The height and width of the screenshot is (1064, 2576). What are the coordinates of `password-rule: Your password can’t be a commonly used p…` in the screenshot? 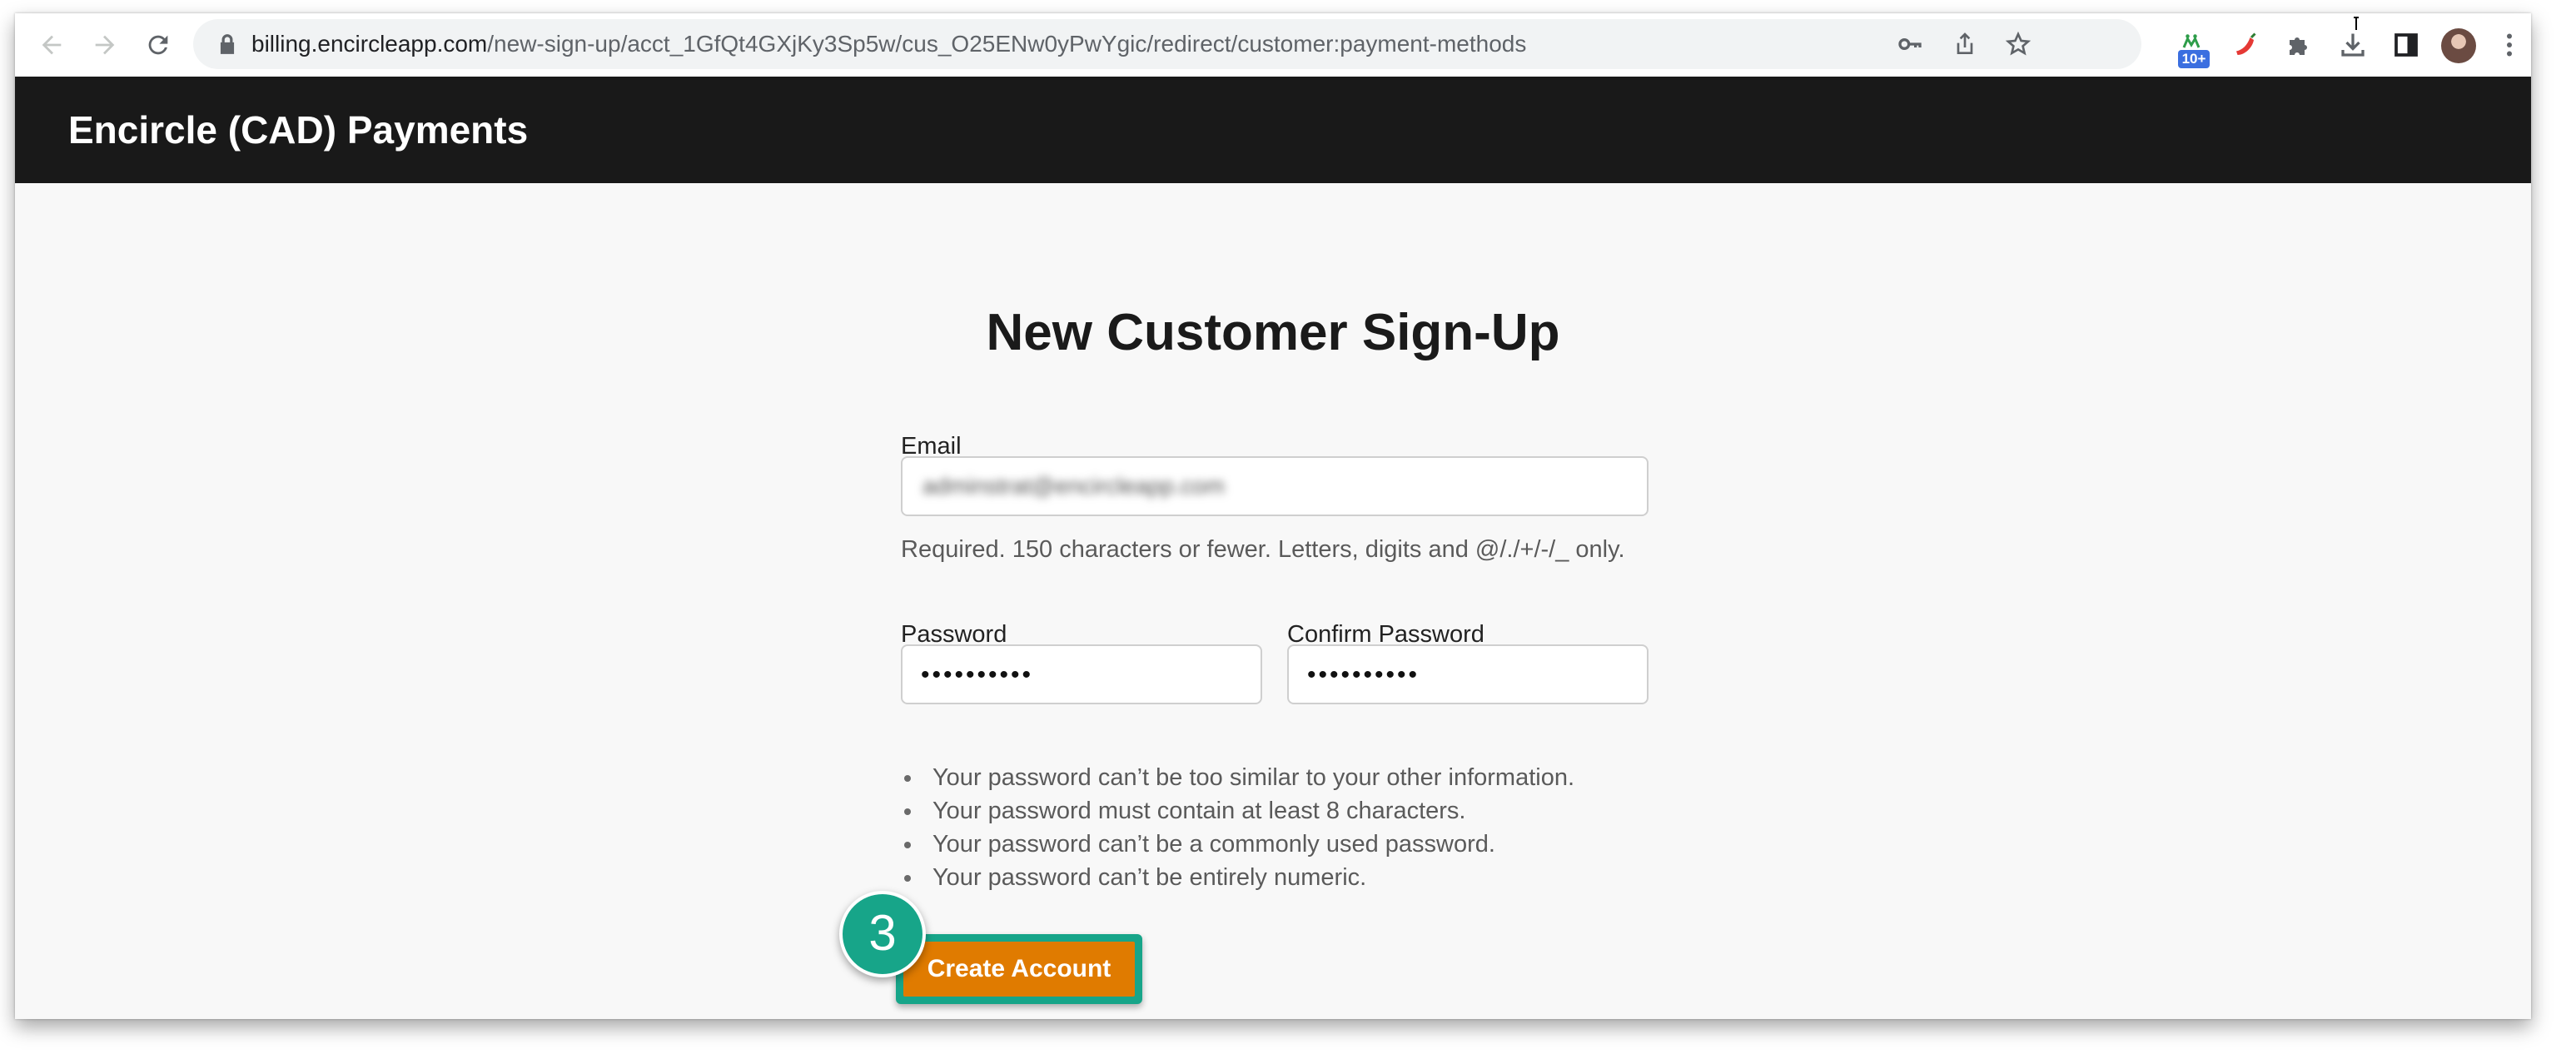 It's located at (1237, 844).